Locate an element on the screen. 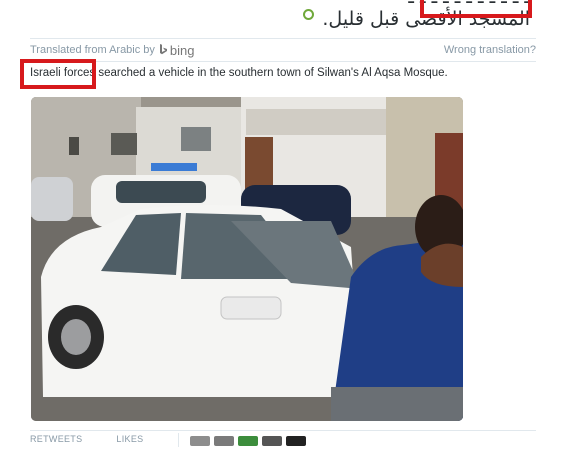 The height and width of the screenshot is (454, 566). liker-avatars is located at coordinates (248, 441).